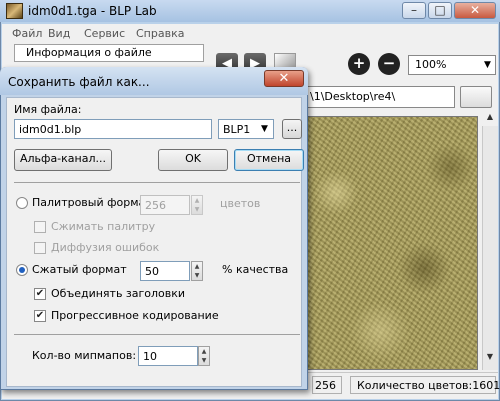  Describe the element at coordinates (22, 270) in the screenshot. I see `compressed-format-radio` at that location.